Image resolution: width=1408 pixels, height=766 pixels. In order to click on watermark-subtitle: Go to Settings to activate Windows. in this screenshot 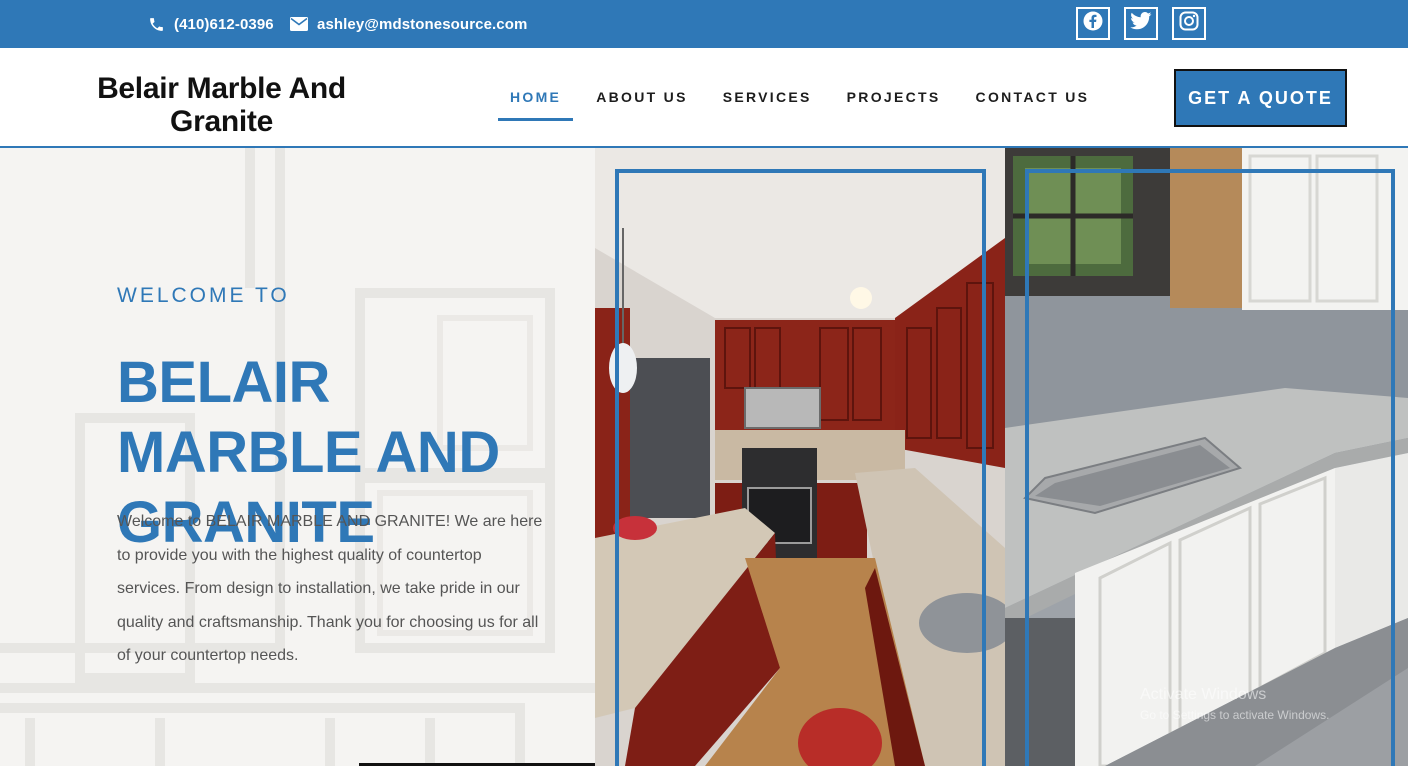, I will do `click(1235, 715)`.